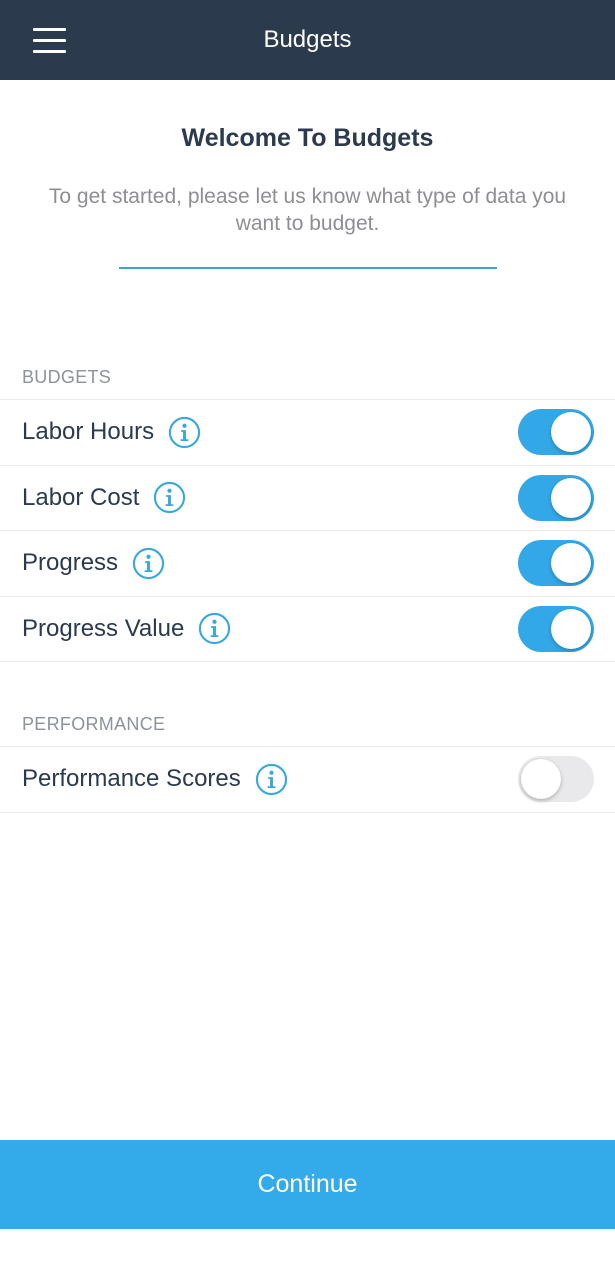  I want to click on toggle-performance-scores, so click(556, 779).